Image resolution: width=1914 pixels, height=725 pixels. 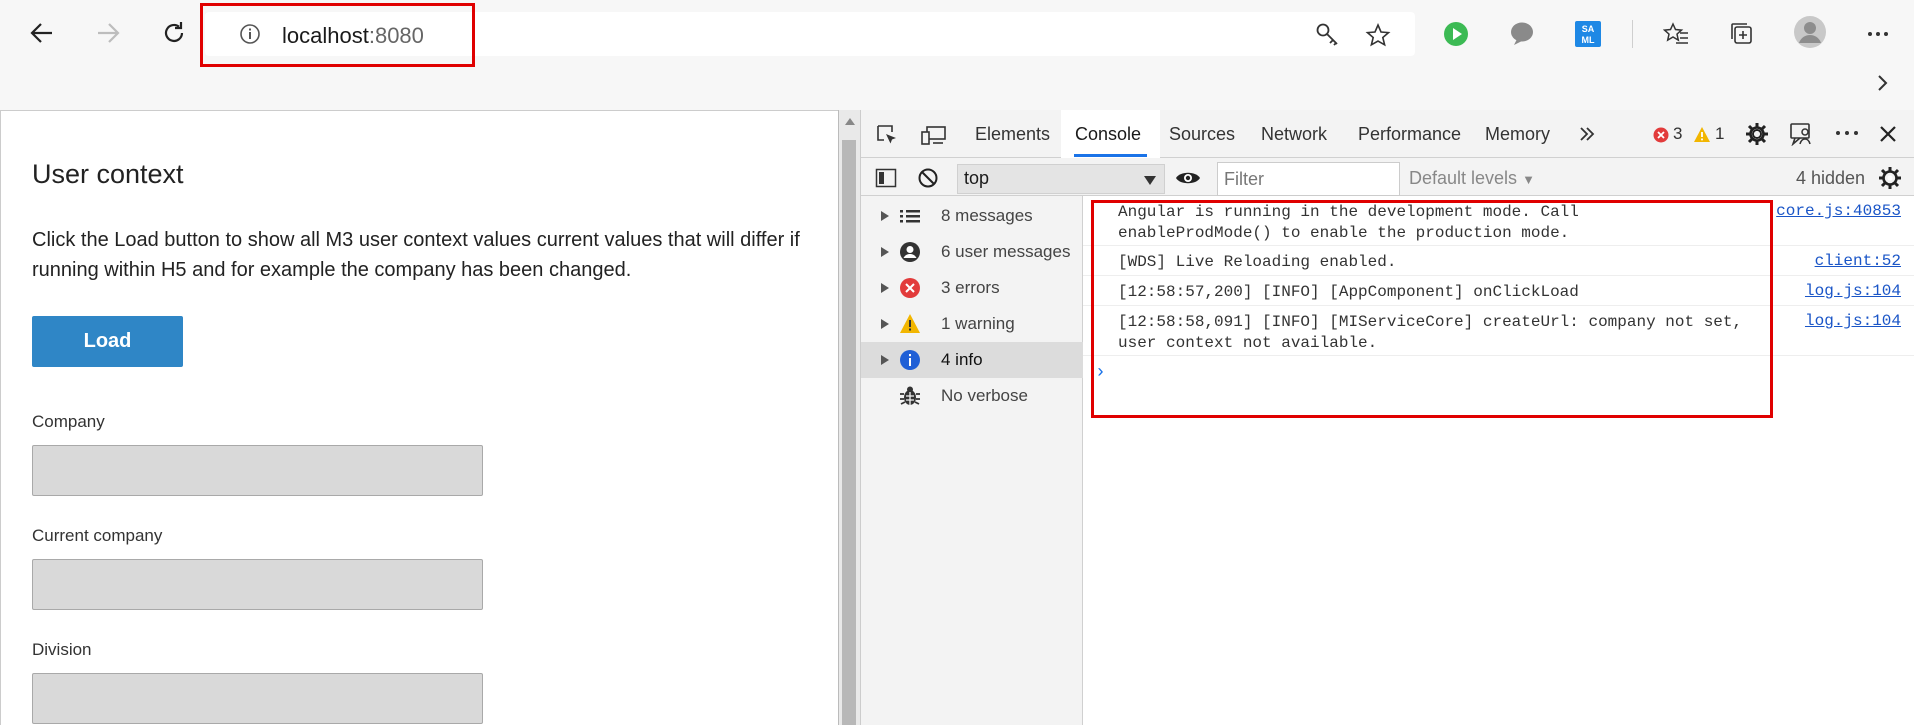 I want to click on extension-chat-button, so click(x=1522, y=34).